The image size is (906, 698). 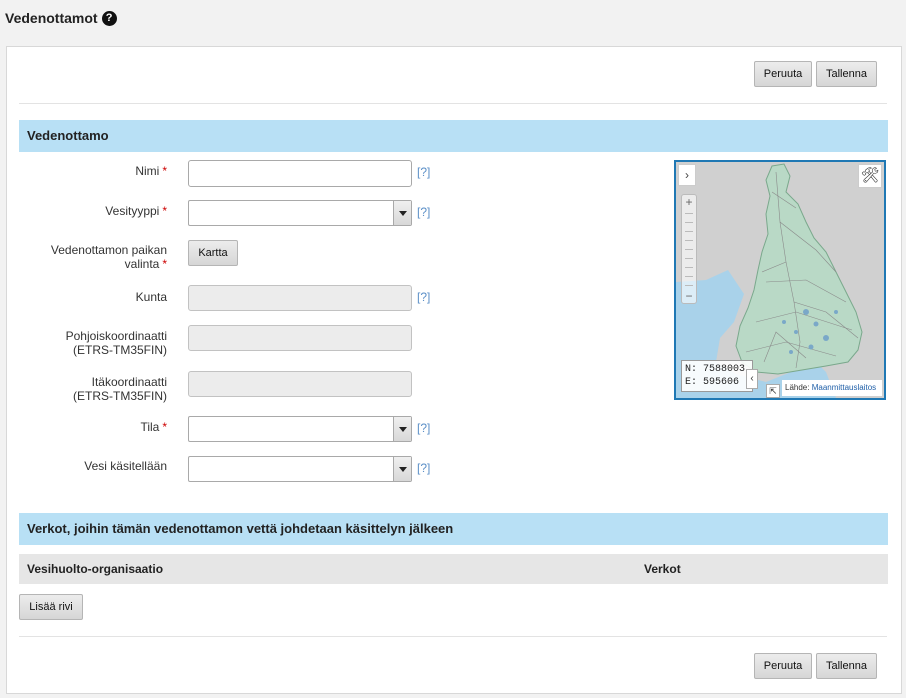 I want to click on zoom-in-icon: +, so click(x=689, y=202).